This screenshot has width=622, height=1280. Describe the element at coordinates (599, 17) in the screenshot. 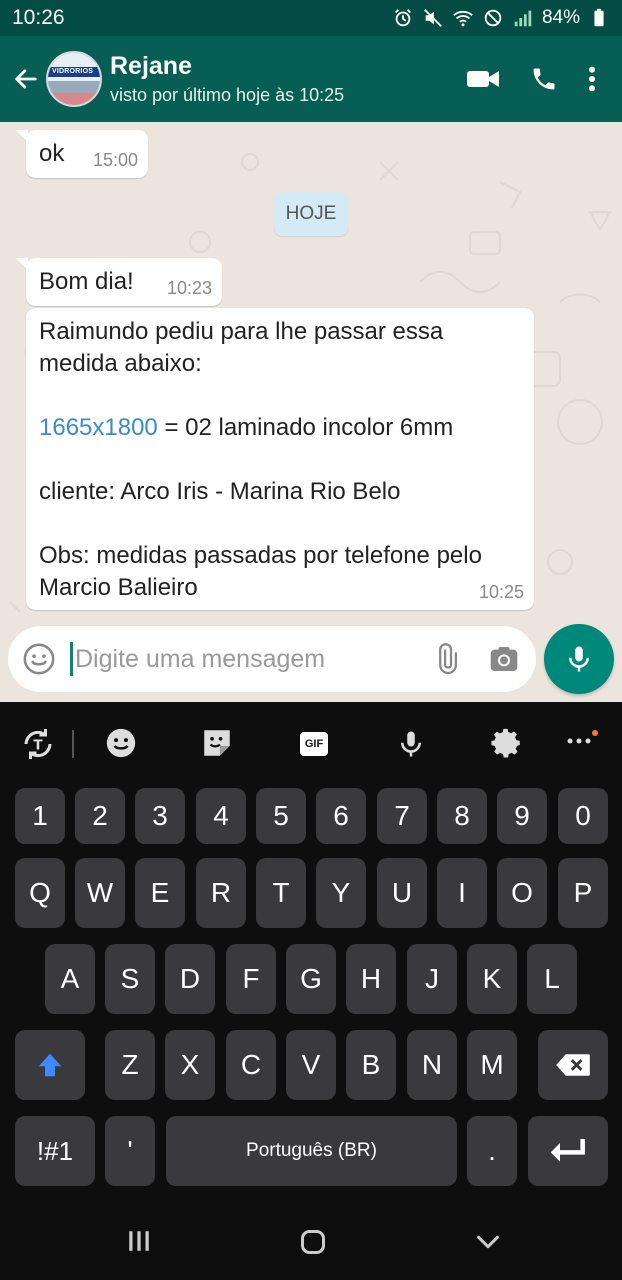

I see `battery-icon` at that location.